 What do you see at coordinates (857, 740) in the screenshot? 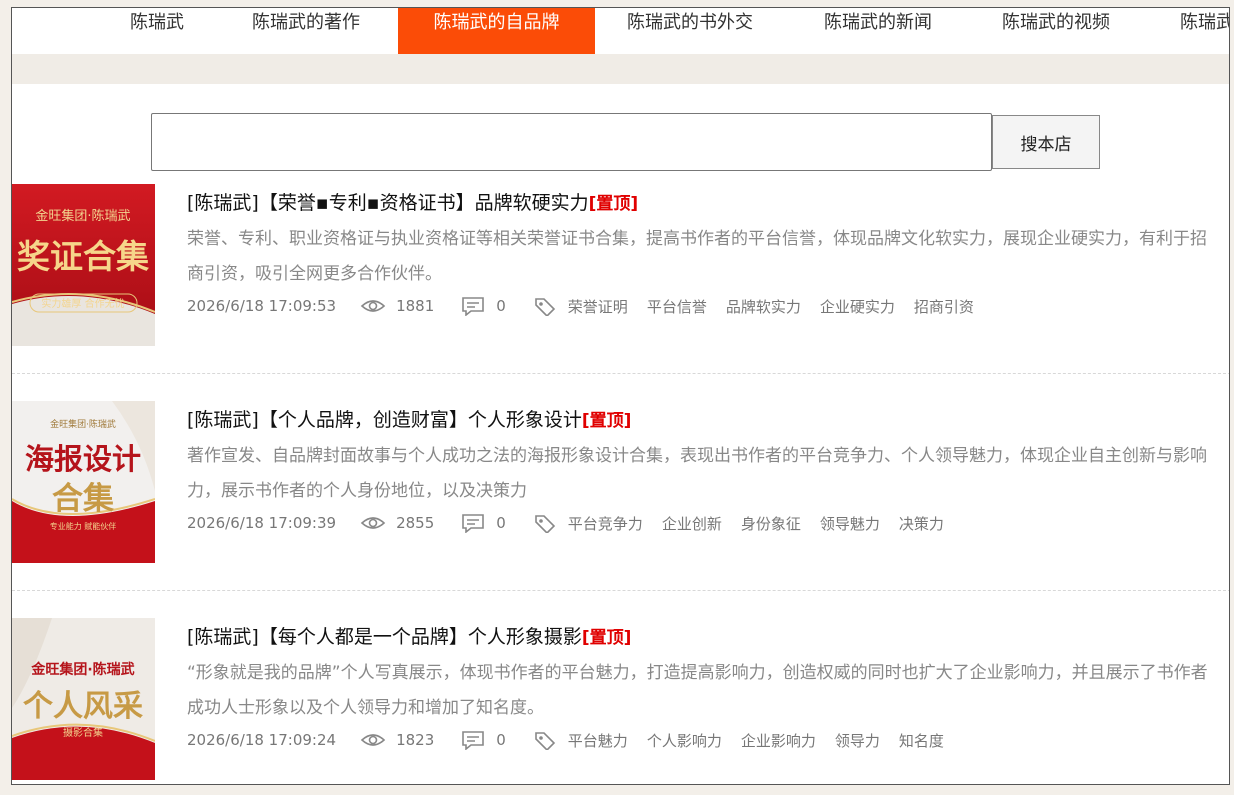
I see `tag-link: 领导力` at bounding box center [857, 740].